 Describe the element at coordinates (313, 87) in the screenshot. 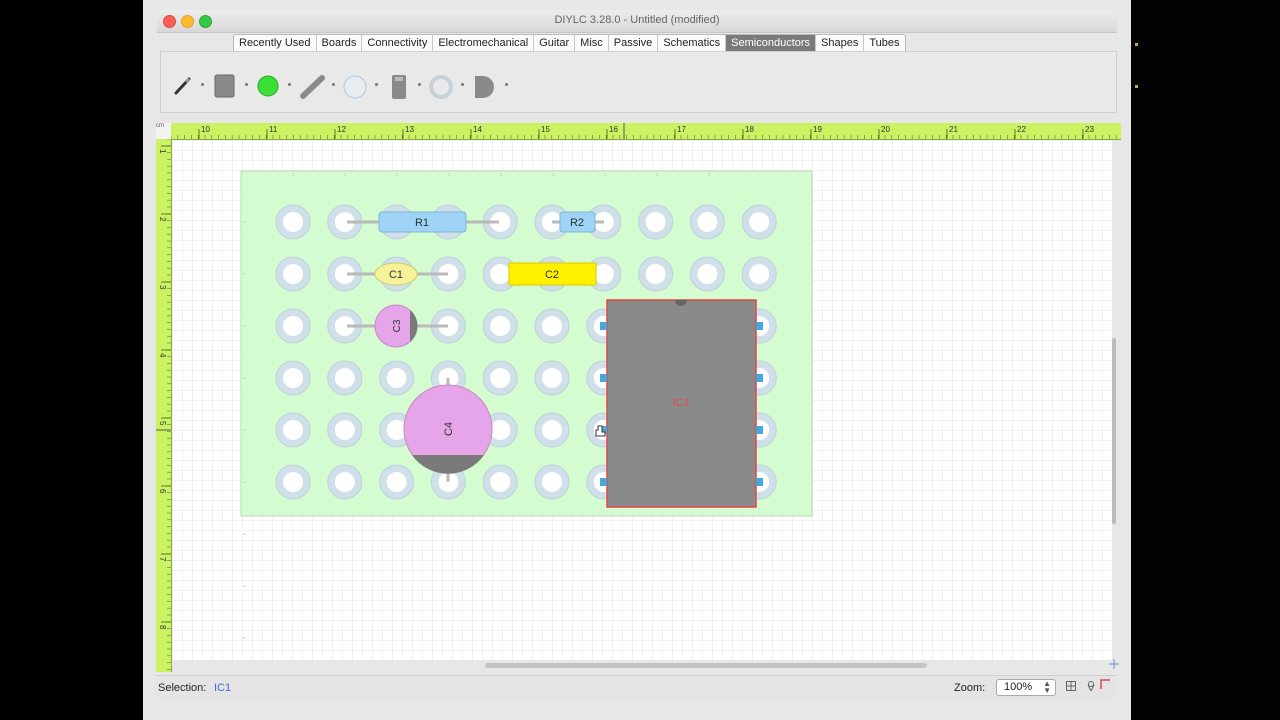

I see `diagonal-bar-icon` at that location.